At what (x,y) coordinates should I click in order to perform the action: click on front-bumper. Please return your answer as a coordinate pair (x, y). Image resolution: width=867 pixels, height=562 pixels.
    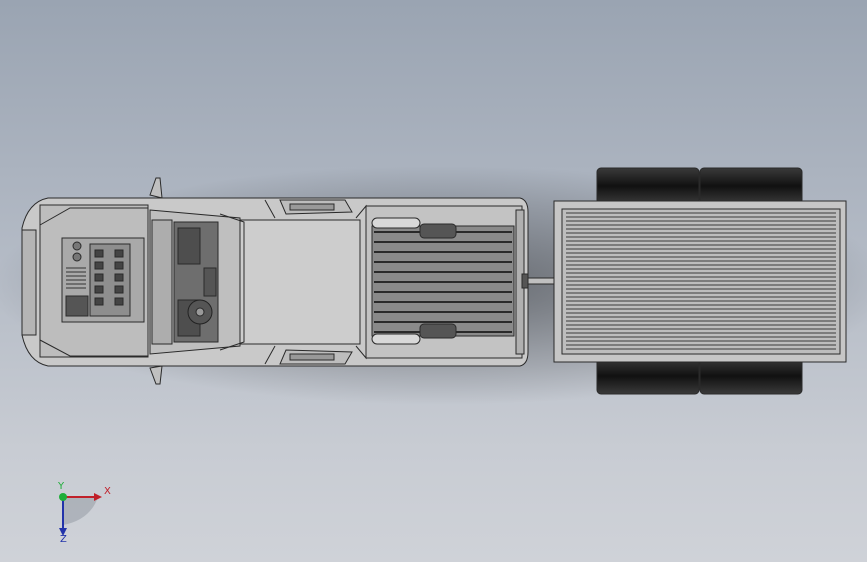
    Looking at the image, I should click on (29, 282).